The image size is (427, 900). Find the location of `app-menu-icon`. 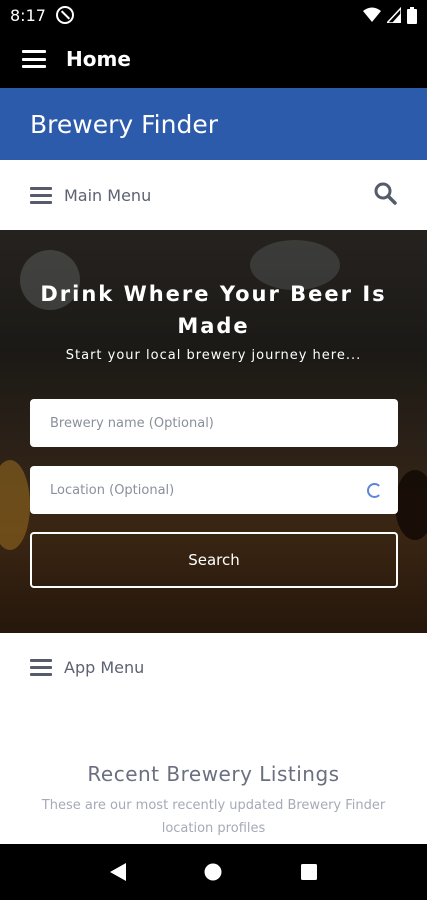

app-menu-icon is located at coordinates (41, 667).